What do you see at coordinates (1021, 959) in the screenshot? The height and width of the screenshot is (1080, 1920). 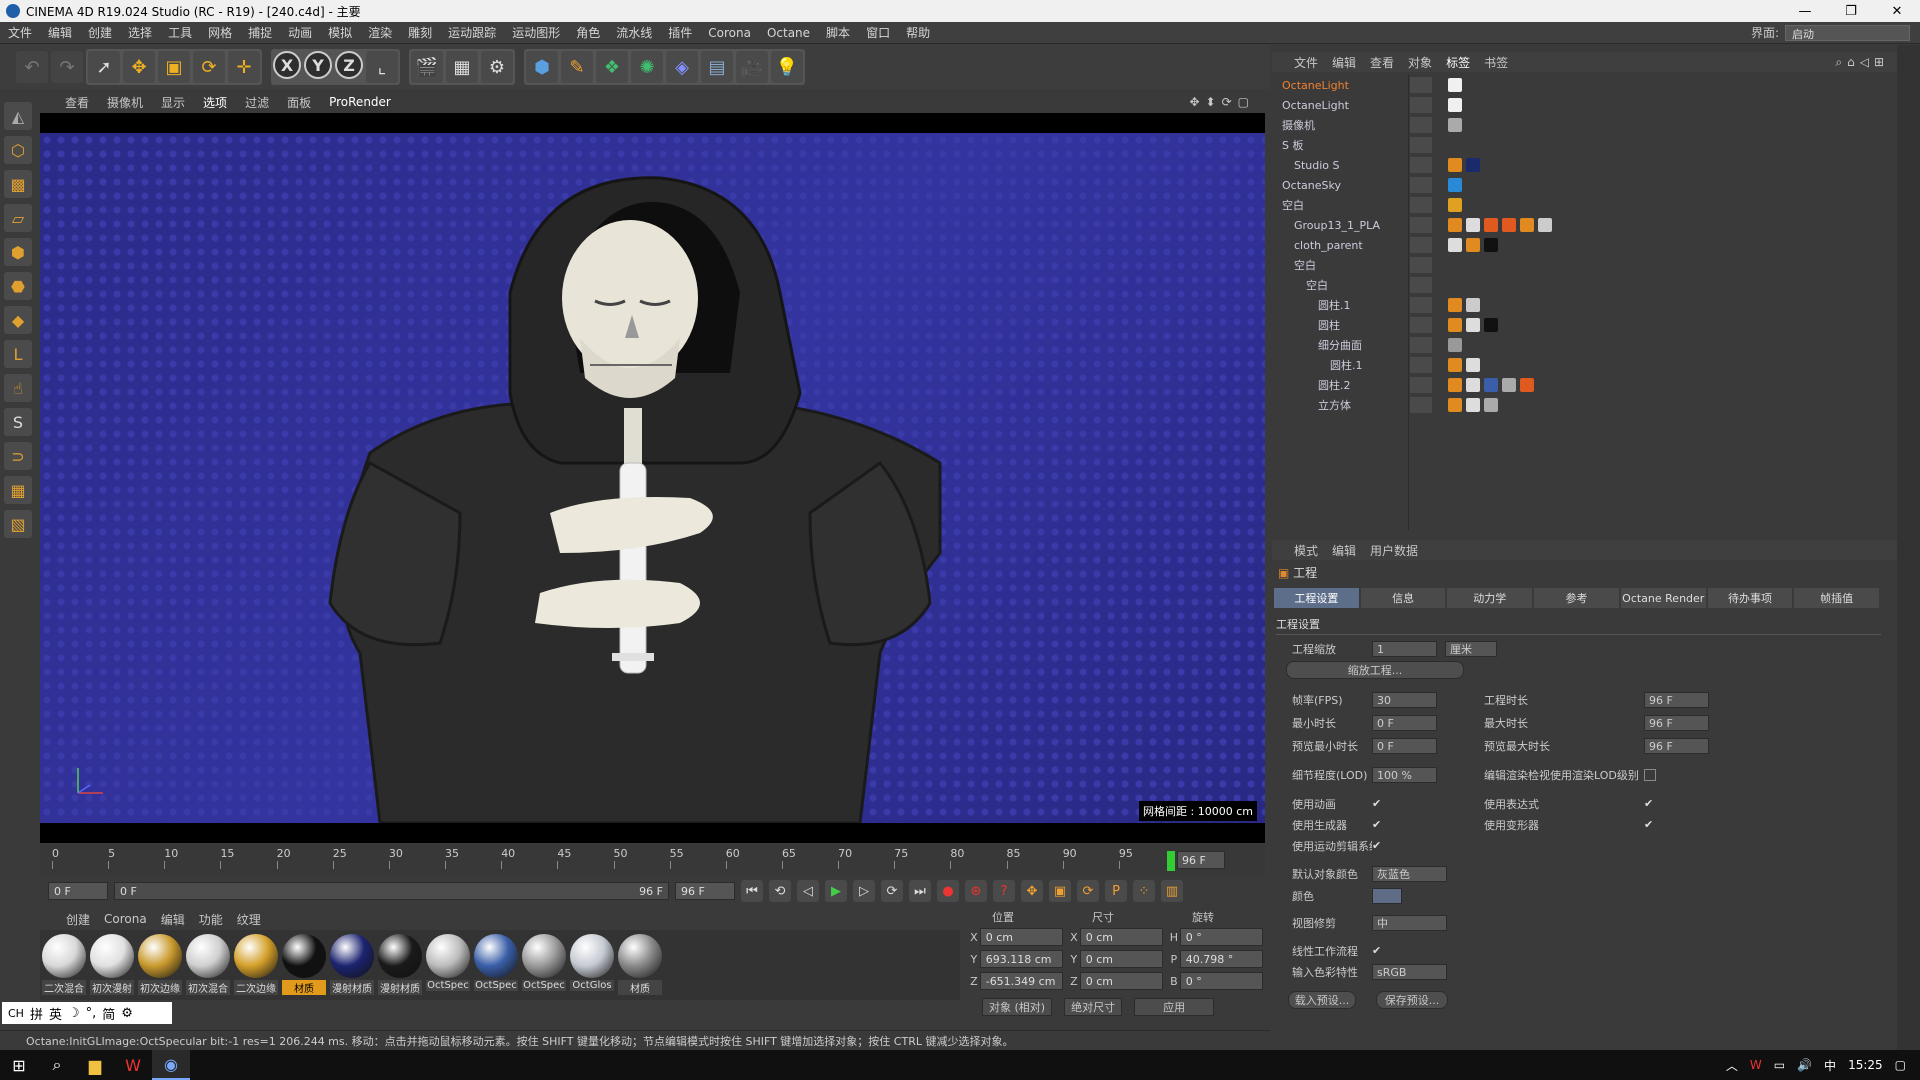 I see `position-y-field: 693.118 cm` at bounding box center [1021, 959].